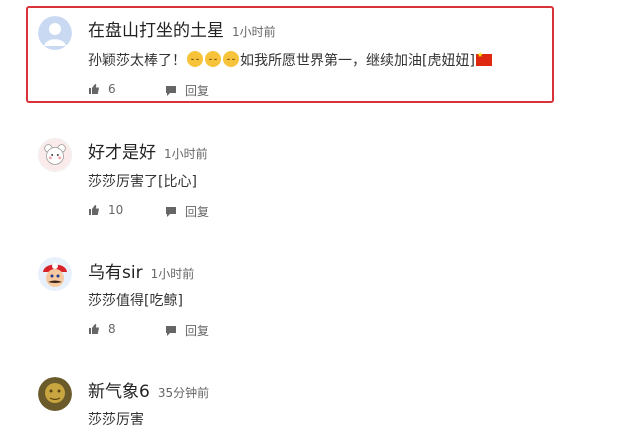  Describe the element at coordinates (102, 89) in the screenshot. I see `like-button: 6` at that location.